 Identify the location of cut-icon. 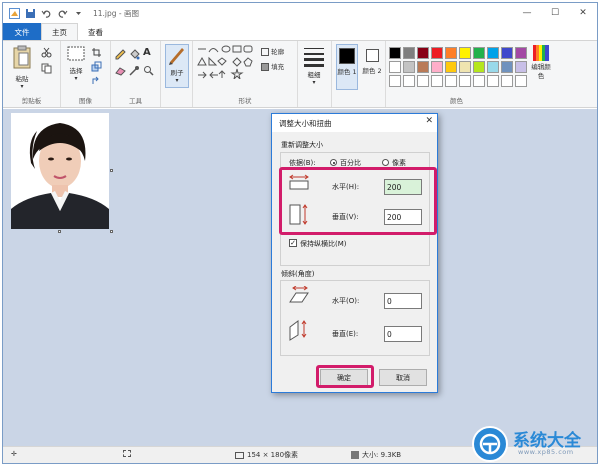
(46, 53).